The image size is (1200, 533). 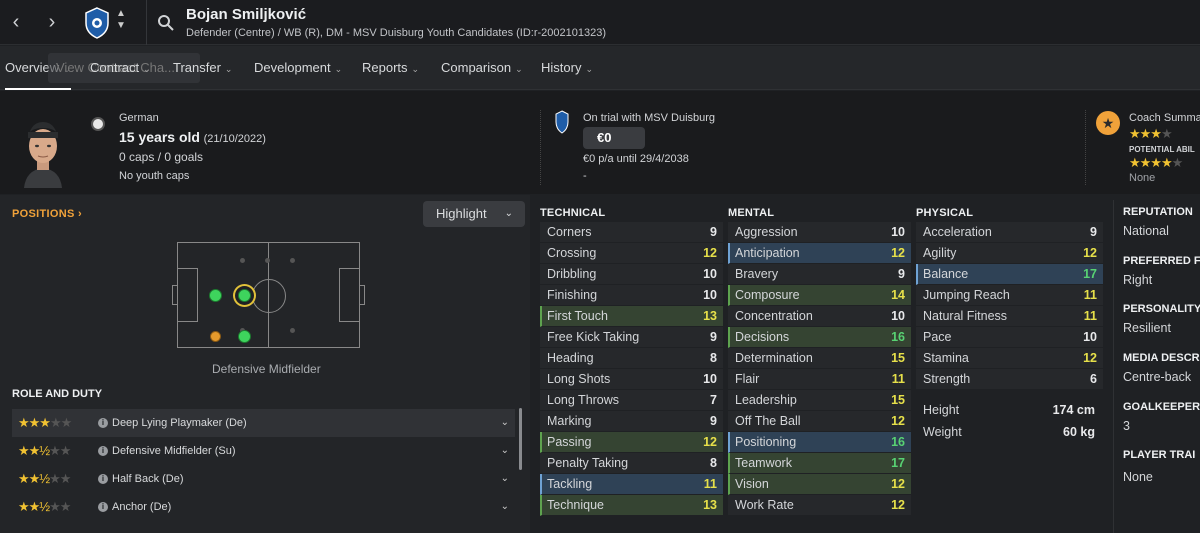 I want to click on attribute-row: Dribbling 10, so click(x=631, y=274).